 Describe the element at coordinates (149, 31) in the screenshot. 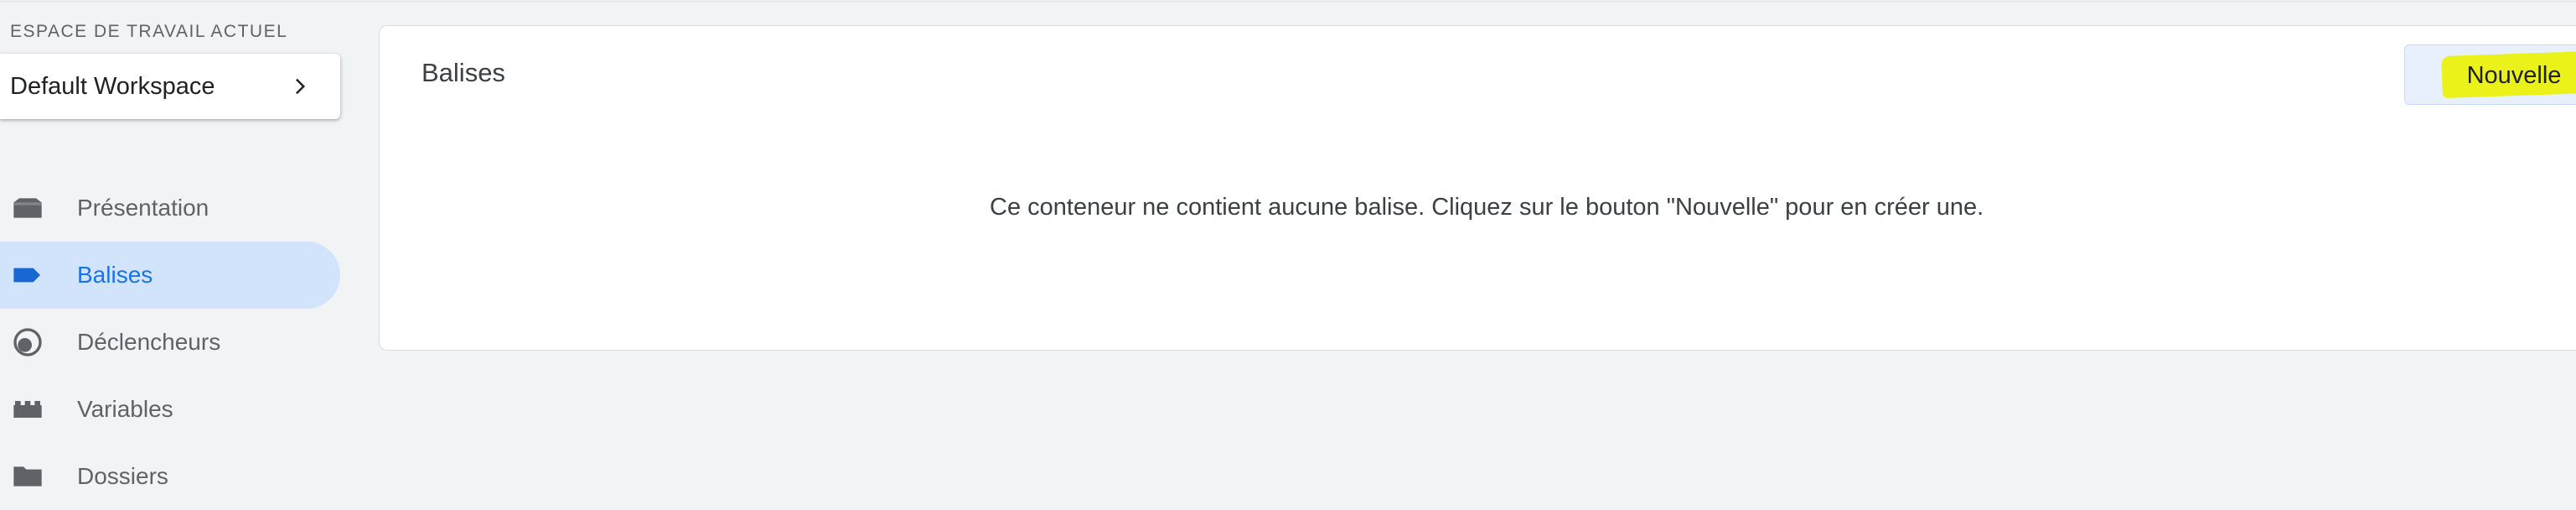

I see `workspace-label: ESPACE DE TRAVAIL ACTUEL` at that location.